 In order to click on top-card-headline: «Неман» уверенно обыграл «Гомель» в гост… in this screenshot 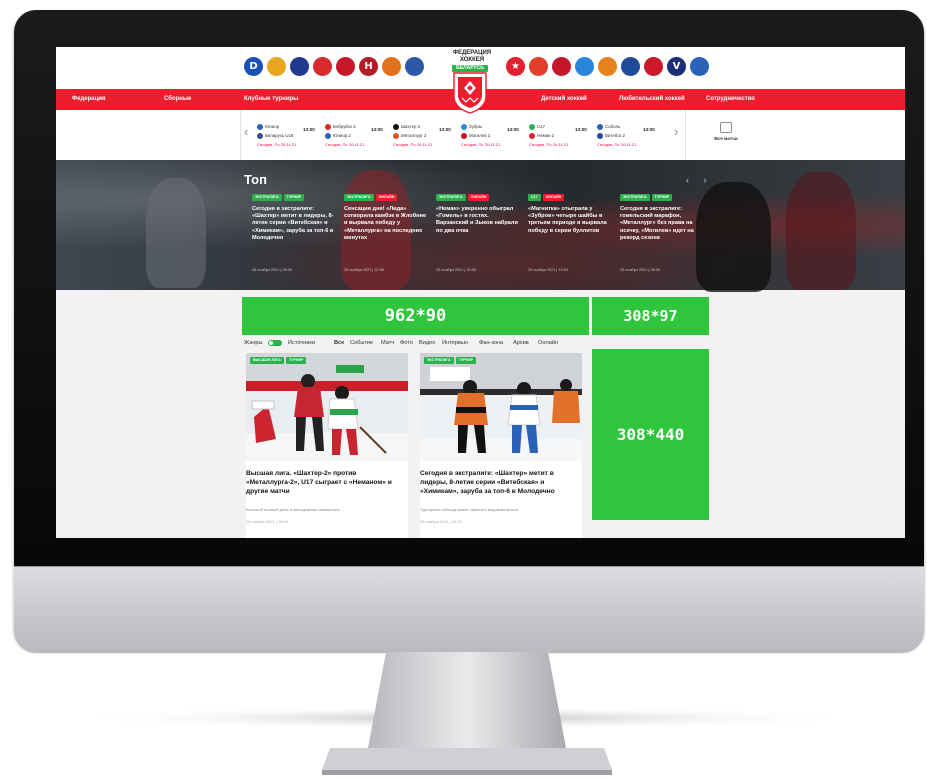, I will do `click(479, 235)`.